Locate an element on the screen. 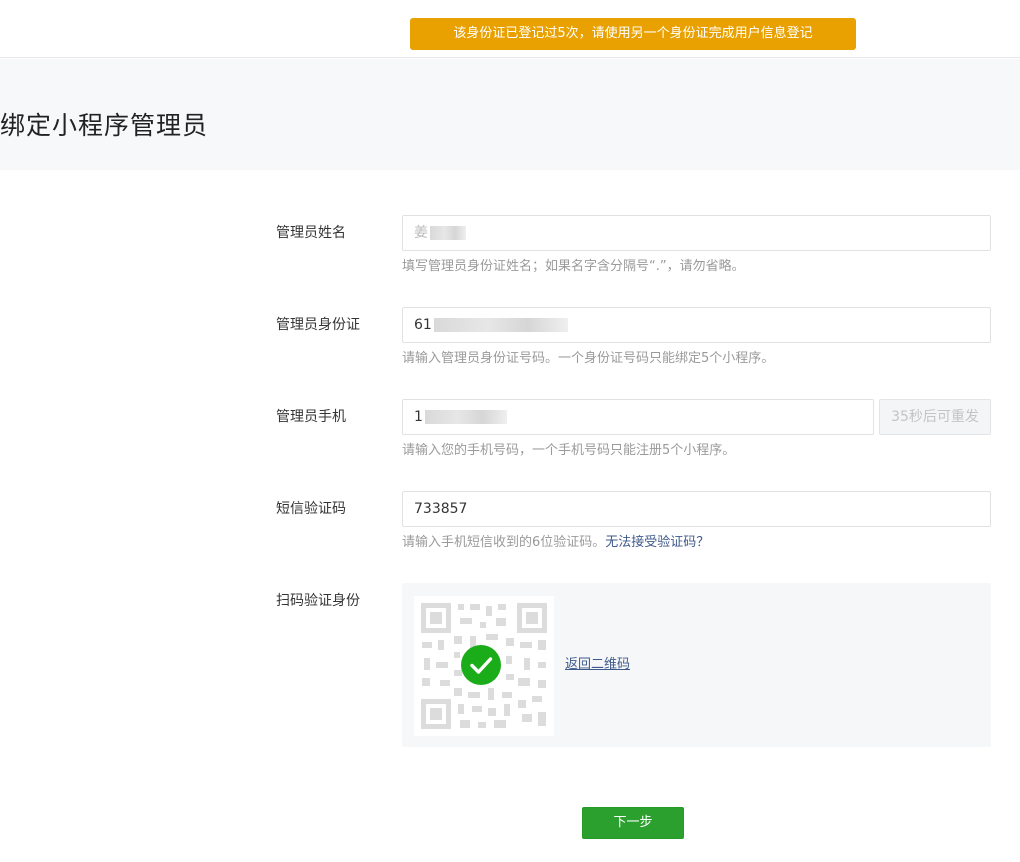  phone-value: 1 is located at coordinates (418, 417).